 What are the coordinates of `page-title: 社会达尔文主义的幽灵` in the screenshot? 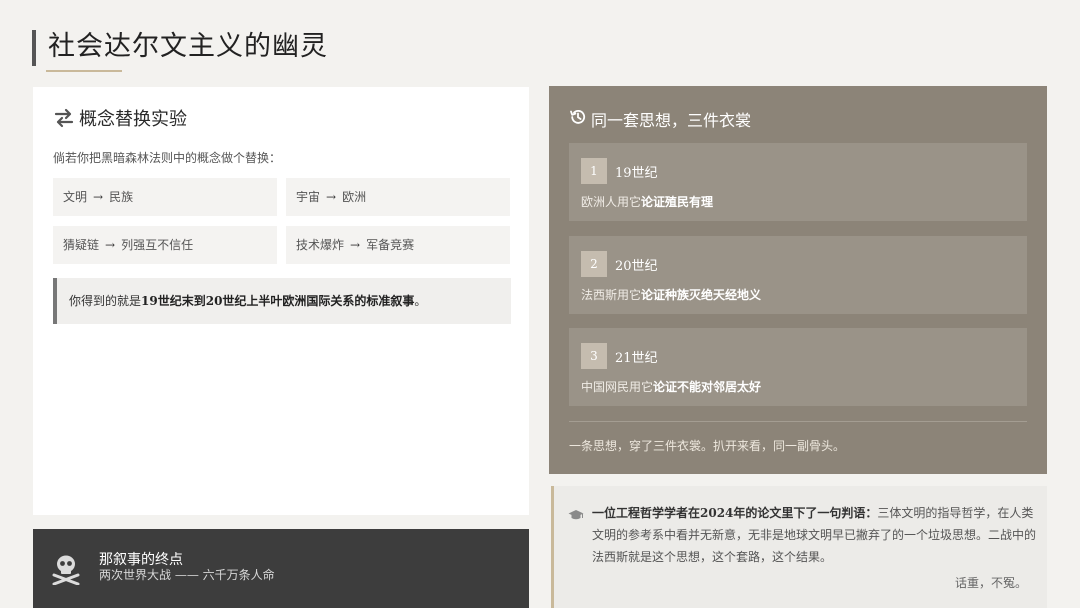 It's located at (188, 46).